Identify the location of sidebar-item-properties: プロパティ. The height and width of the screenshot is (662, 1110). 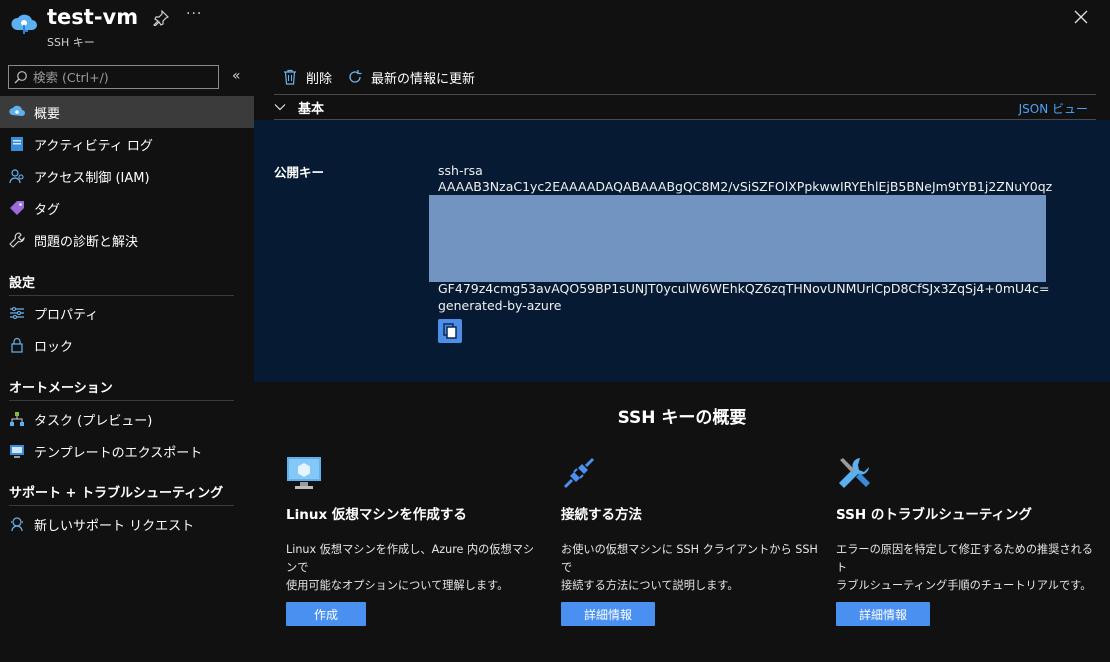
(127, 313).